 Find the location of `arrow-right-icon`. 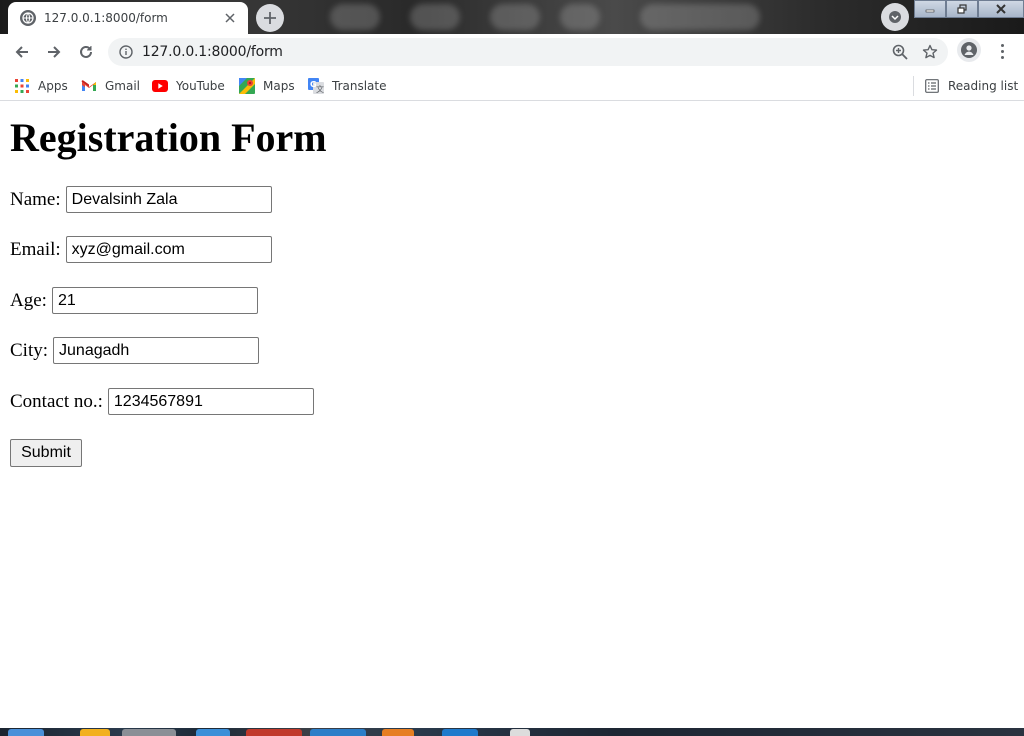

arrow-right-icon is located at coordinates (54, 52).